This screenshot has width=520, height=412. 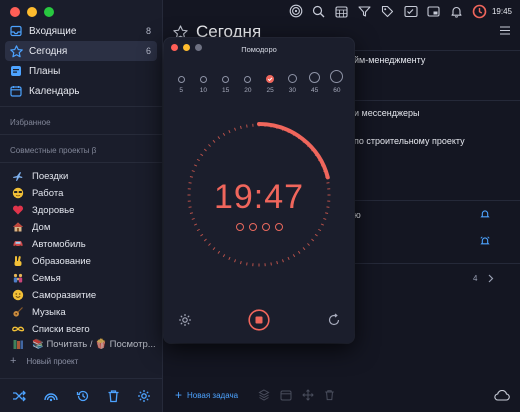 I want to click on top-toolbar: 19:45, so click(x=341, y=11).